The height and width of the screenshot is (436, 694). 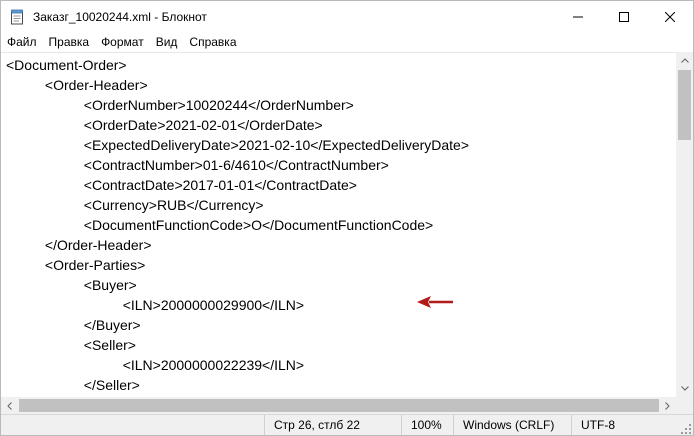 I want to click on status-encoding: UTF-8, so click(x=632, y=425).